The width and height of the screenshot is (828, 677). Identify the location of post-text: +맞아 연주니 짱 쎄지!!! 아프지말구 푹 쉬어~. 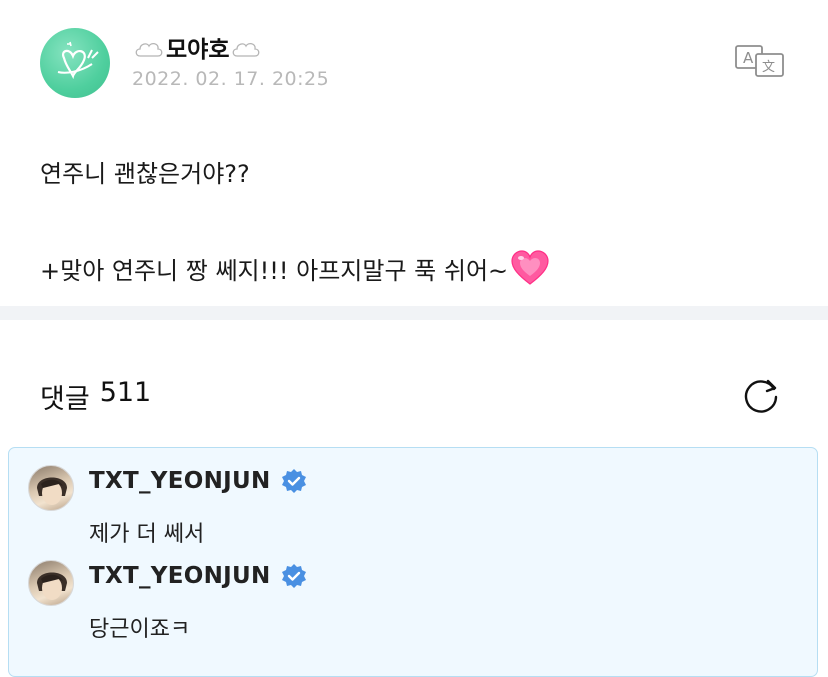
(274, 270).